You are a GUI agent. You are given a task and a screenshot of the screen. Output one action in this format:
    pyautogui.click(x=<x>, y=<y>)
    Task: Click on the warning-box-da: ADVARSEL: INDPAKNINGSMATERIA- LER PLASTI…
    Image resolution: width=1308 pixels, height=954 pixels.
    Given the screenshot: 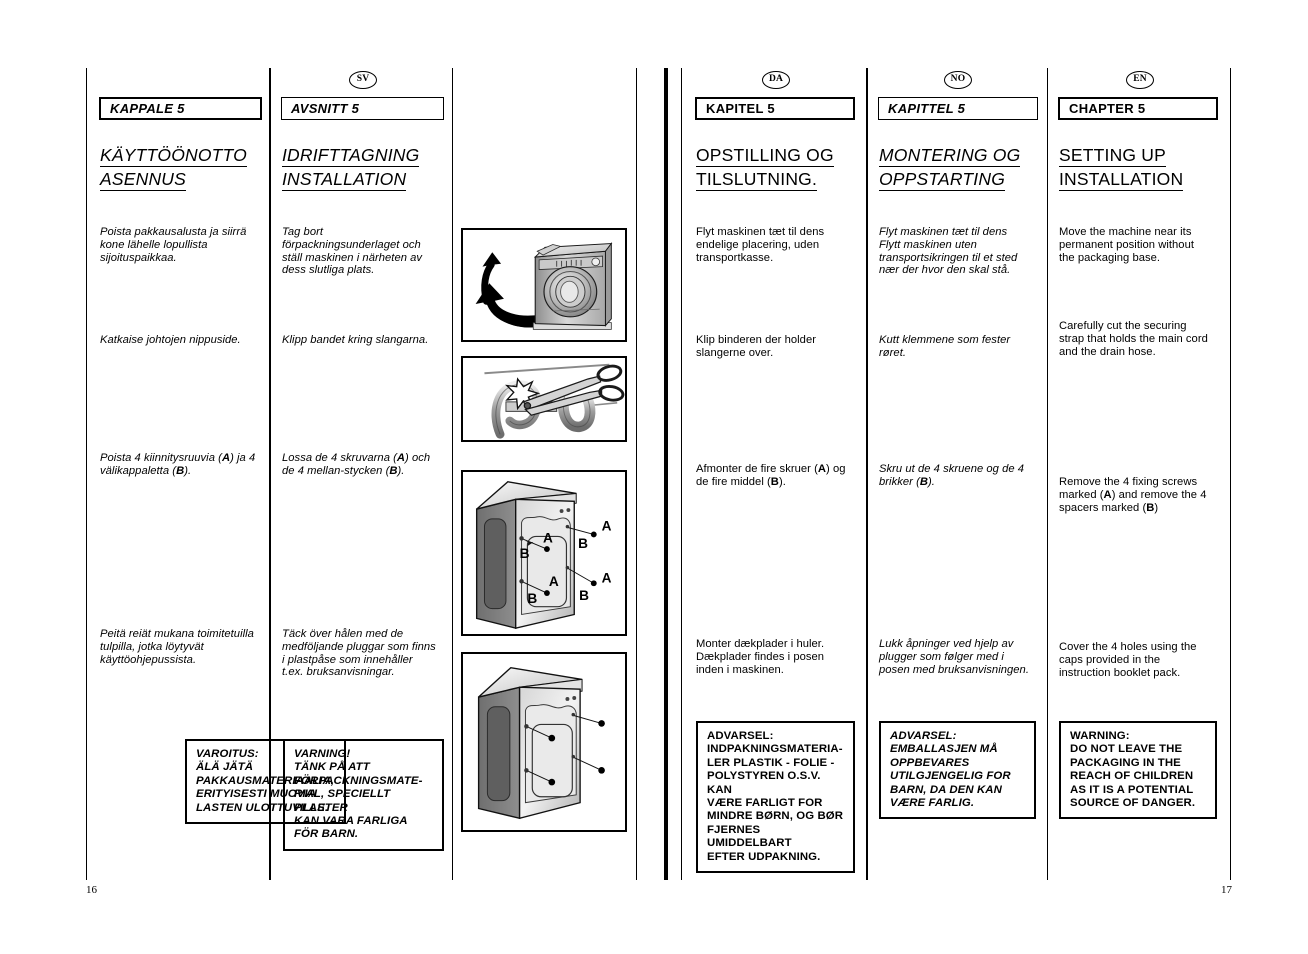 What is the action you would take?
    pyautogui.click(x=775, y=797)
    